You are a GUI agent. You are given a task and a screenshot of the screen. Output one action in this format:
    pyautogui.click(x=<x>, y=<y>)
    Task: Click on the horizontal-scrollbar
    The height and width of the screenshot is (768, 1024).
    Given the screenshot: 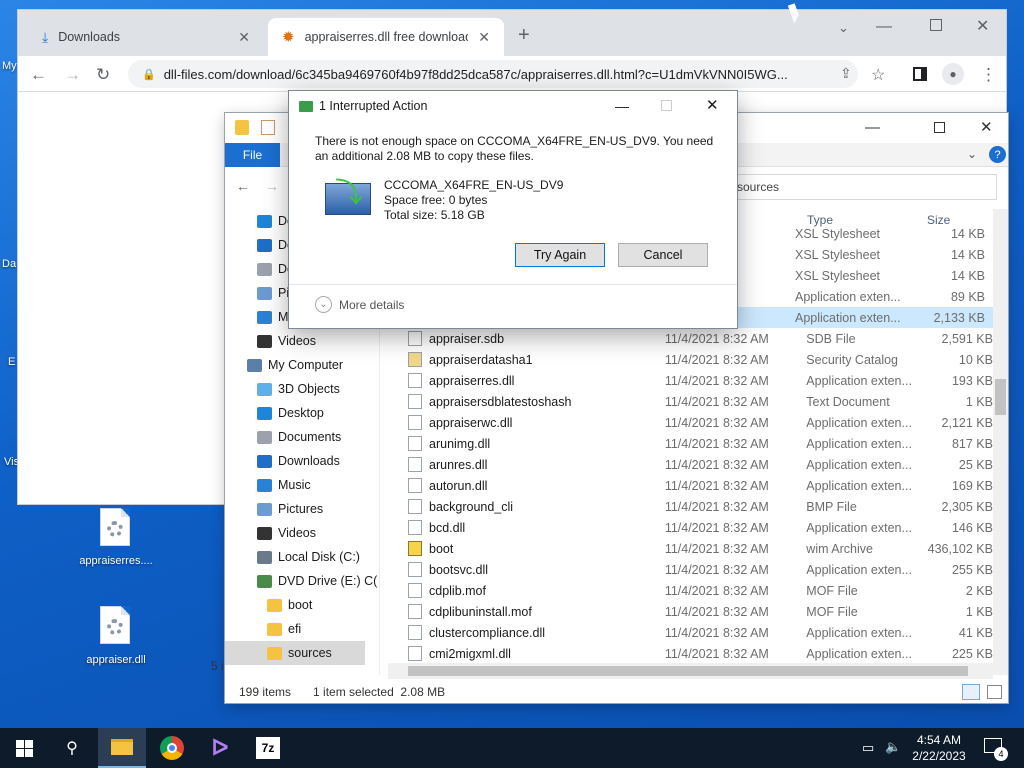 What is the action you would take?
    pyautogui.click(x=690, y=671)
    